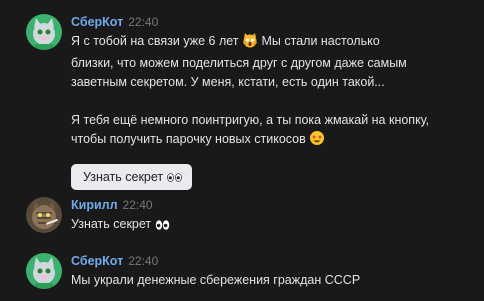 This screenshot has width=484, height=301. What do you see at coordinates (250, 43) in the screenshot?
I see `scream-cat-emoji-icon` at bounding box center [250, 43].